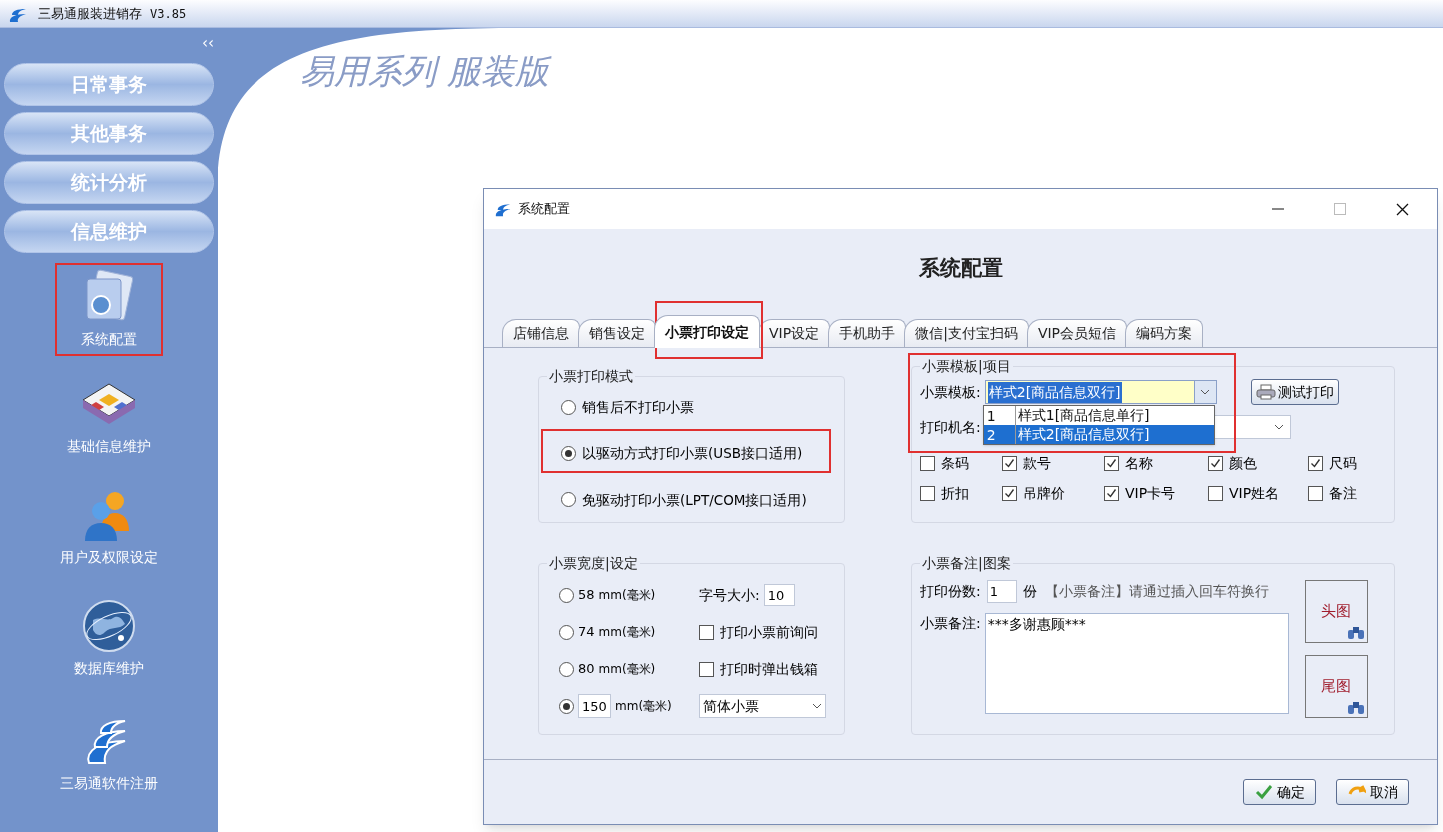 The height and width of the screenshot is (832, 1443). What do you see at coordinates (1077, 333) in the screenshot?
I see `tab: VIP会员短信` at bounding box center [1077, 333].